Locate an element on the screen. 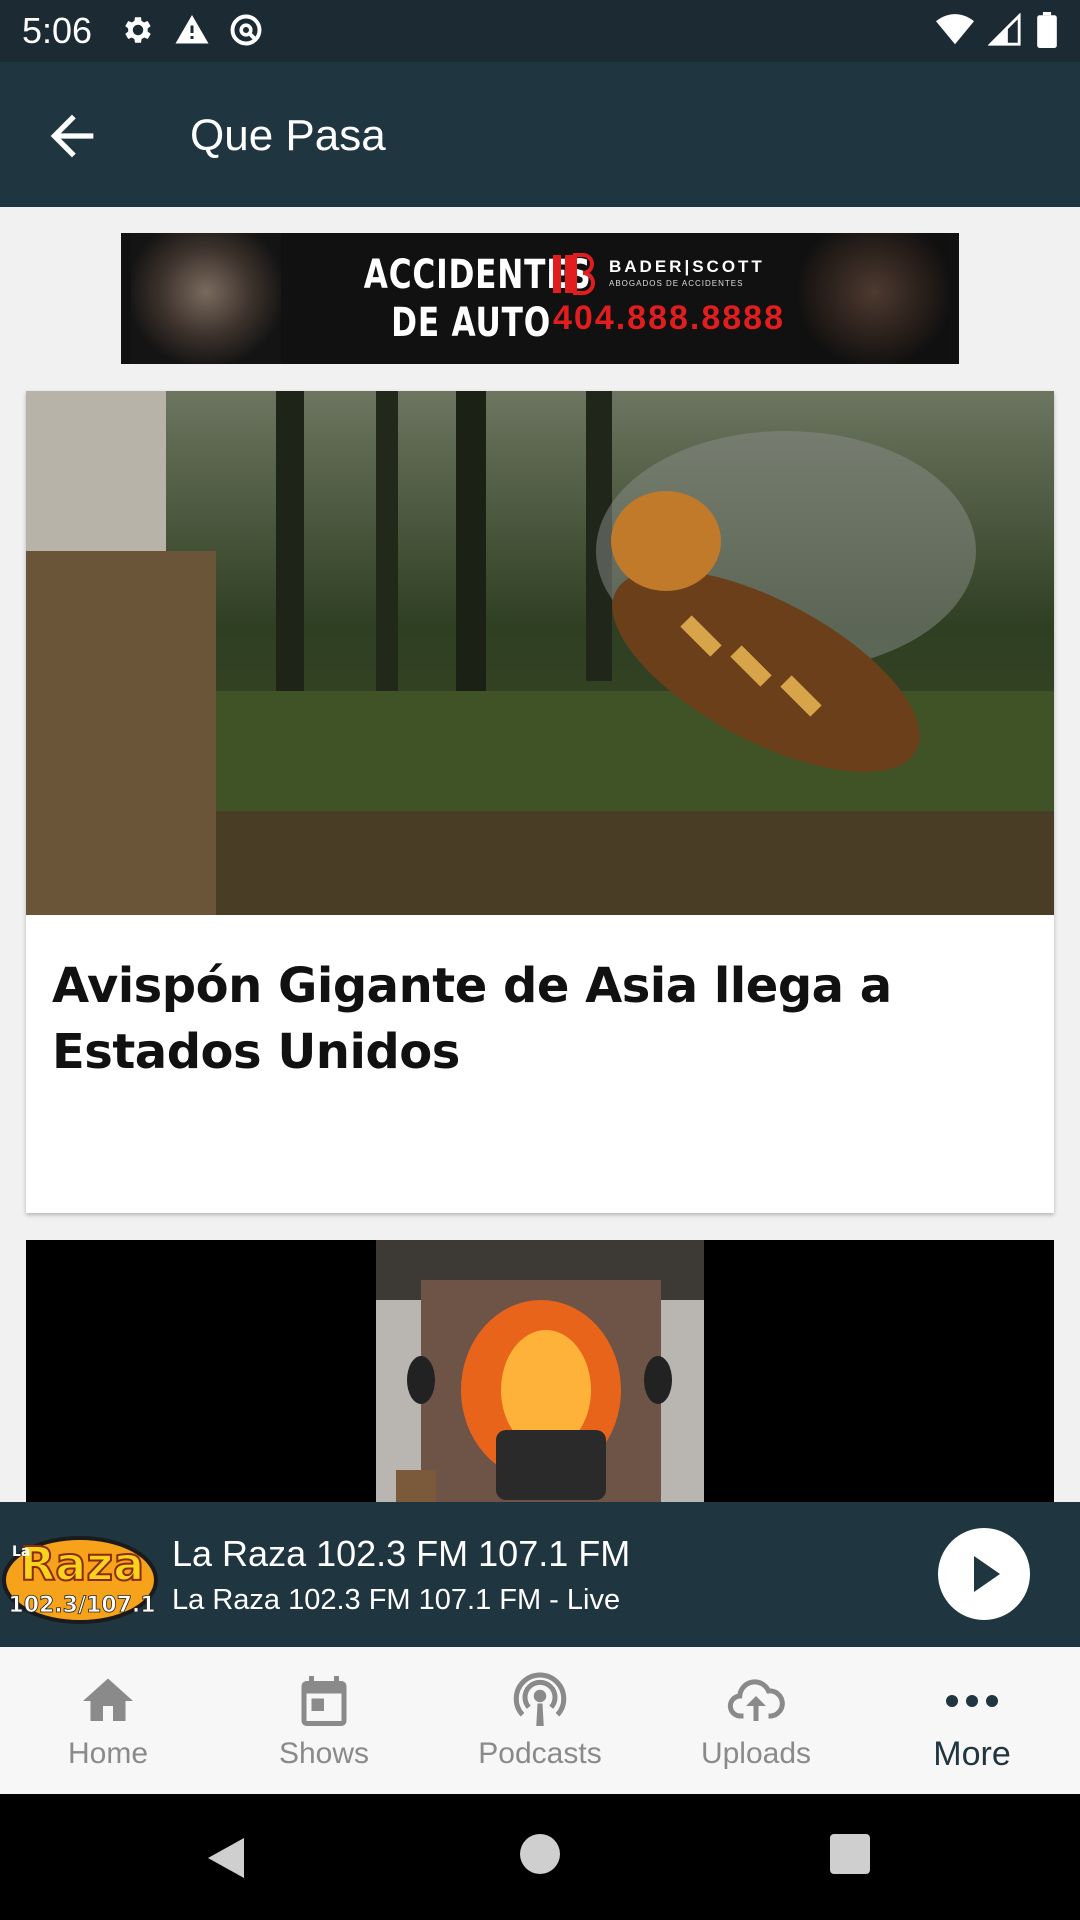  ad-headline: ACCIDENTES DE AUTO is located at coordinates (477, 299).